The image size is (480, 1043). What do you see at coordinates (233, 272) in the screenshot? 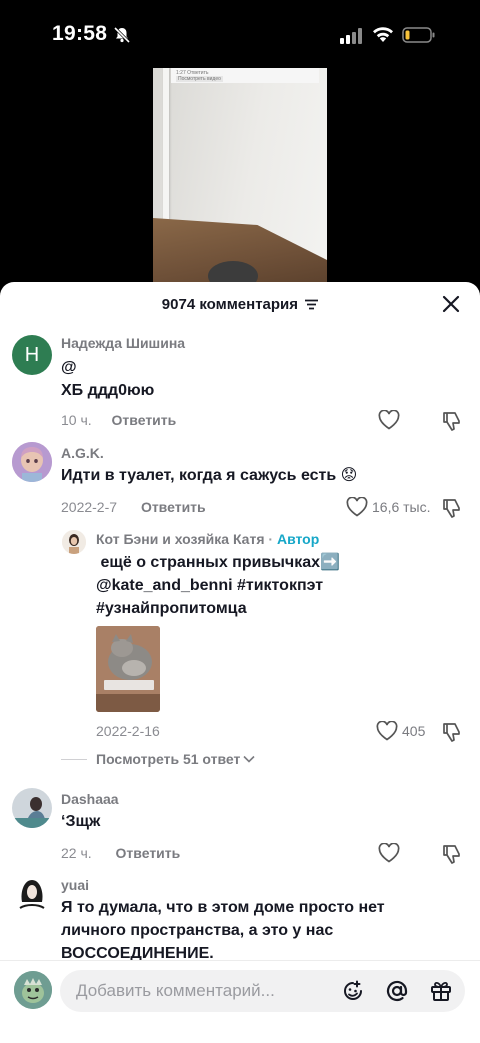
I see `video-robot-vacuum` at bounding box center [233, 272].